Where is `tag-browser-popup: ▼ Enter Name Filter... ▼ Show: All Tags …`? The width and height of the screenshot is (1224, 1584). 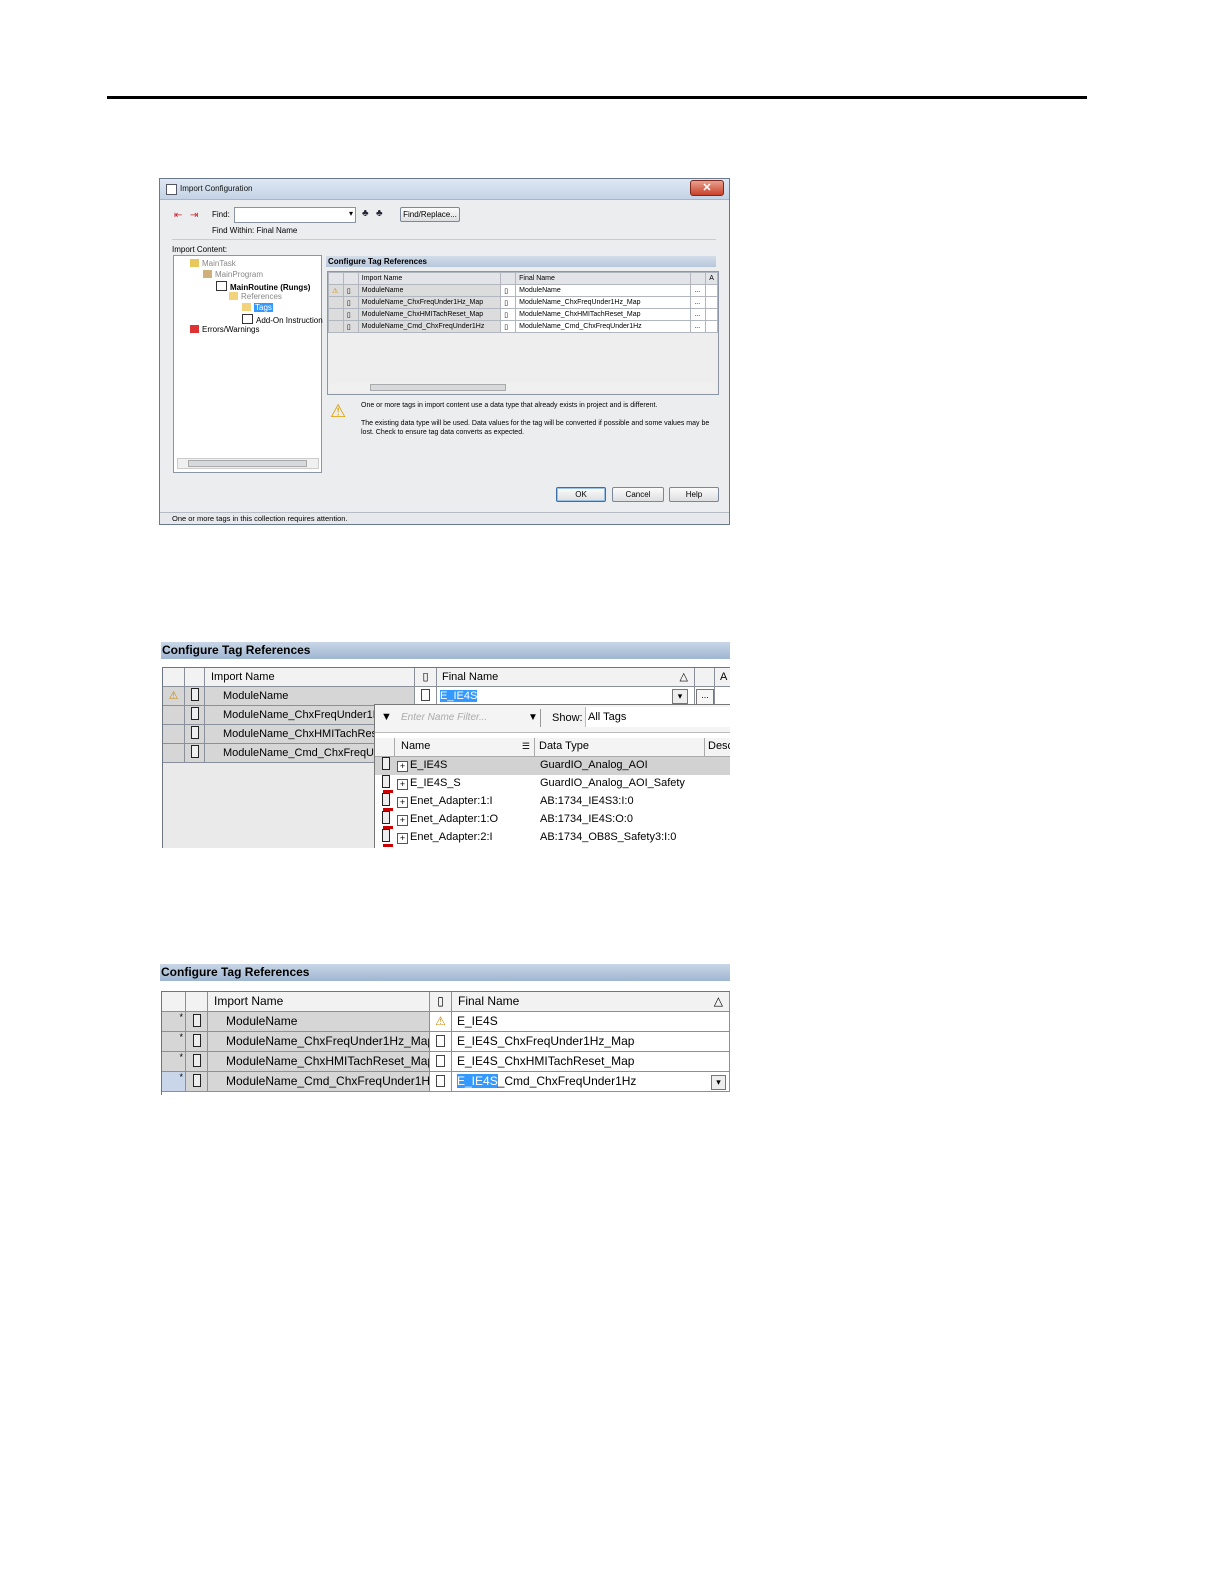 tag-browser-popup: ▼ Enter Name Filter... ▼ Show: All Tags … is located at coordinates (552, 776).